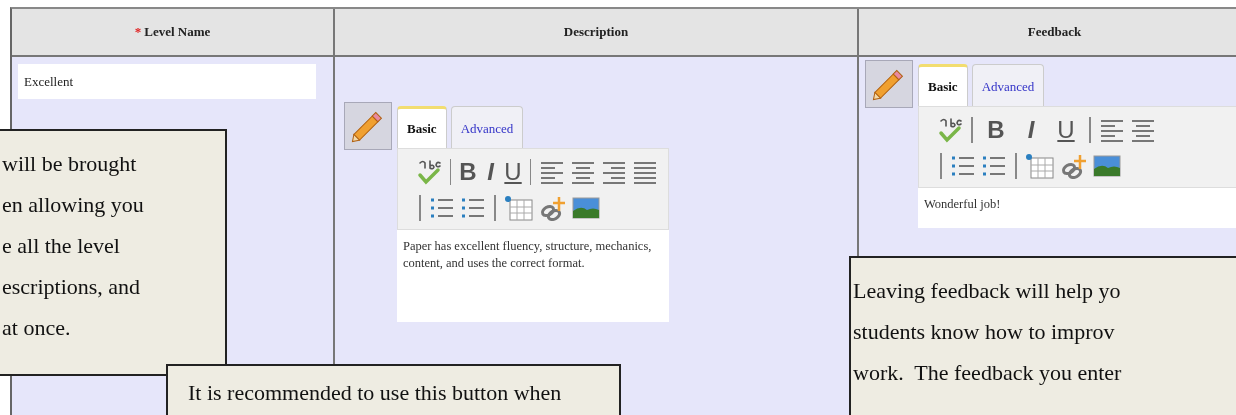 This screenshot has height=415, width=1236. I want to click on callout-text: work. The feedback you enter, so click(988, 373).